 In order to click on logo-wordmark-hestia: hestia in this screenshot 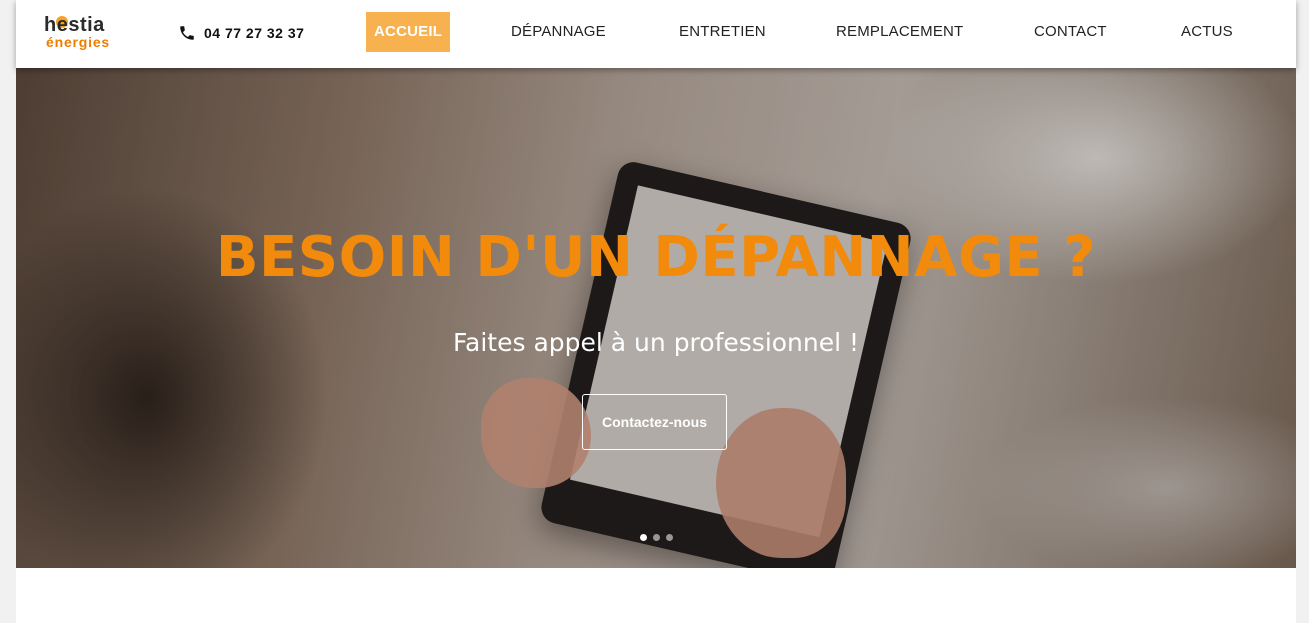, I will do `click(74, 25)`.